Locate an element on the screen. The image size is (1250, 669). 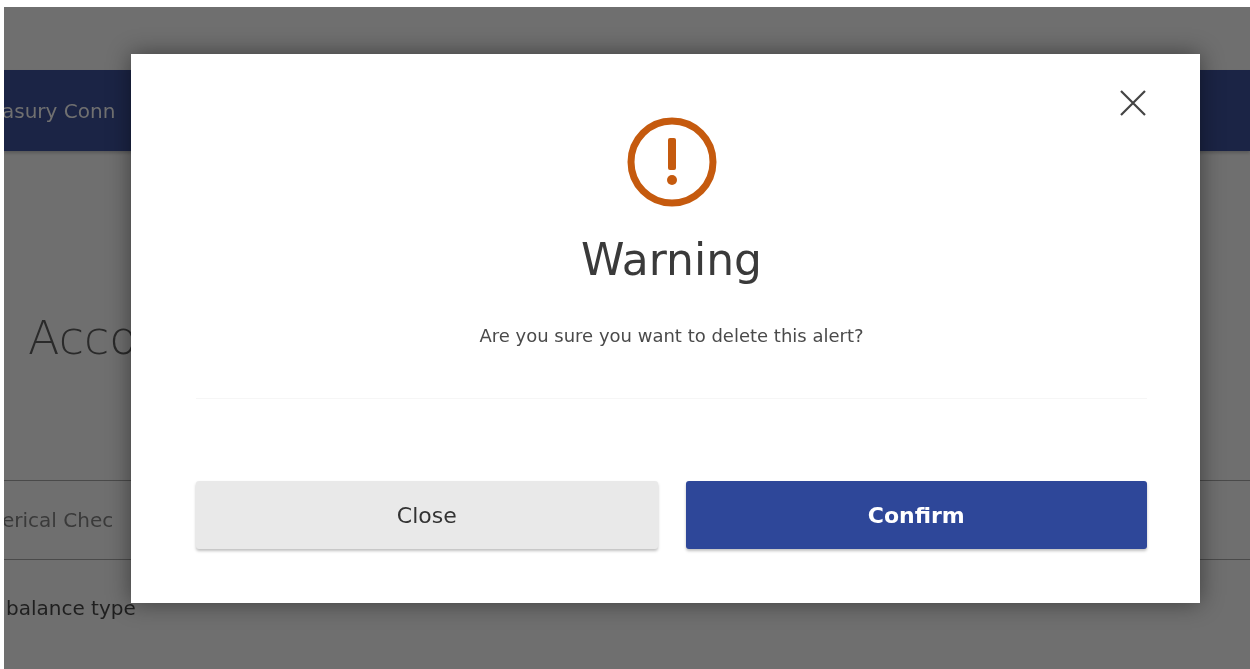
field-label: balance type is located at coordinates (71, 608).